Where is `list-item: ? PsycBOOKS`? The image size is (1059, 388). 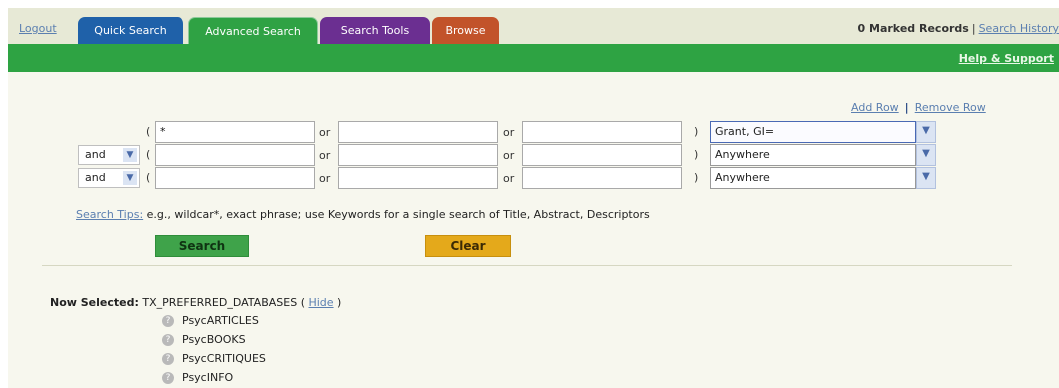 list-item: ? PsycBOOKS is located at coordinates (214, 339).